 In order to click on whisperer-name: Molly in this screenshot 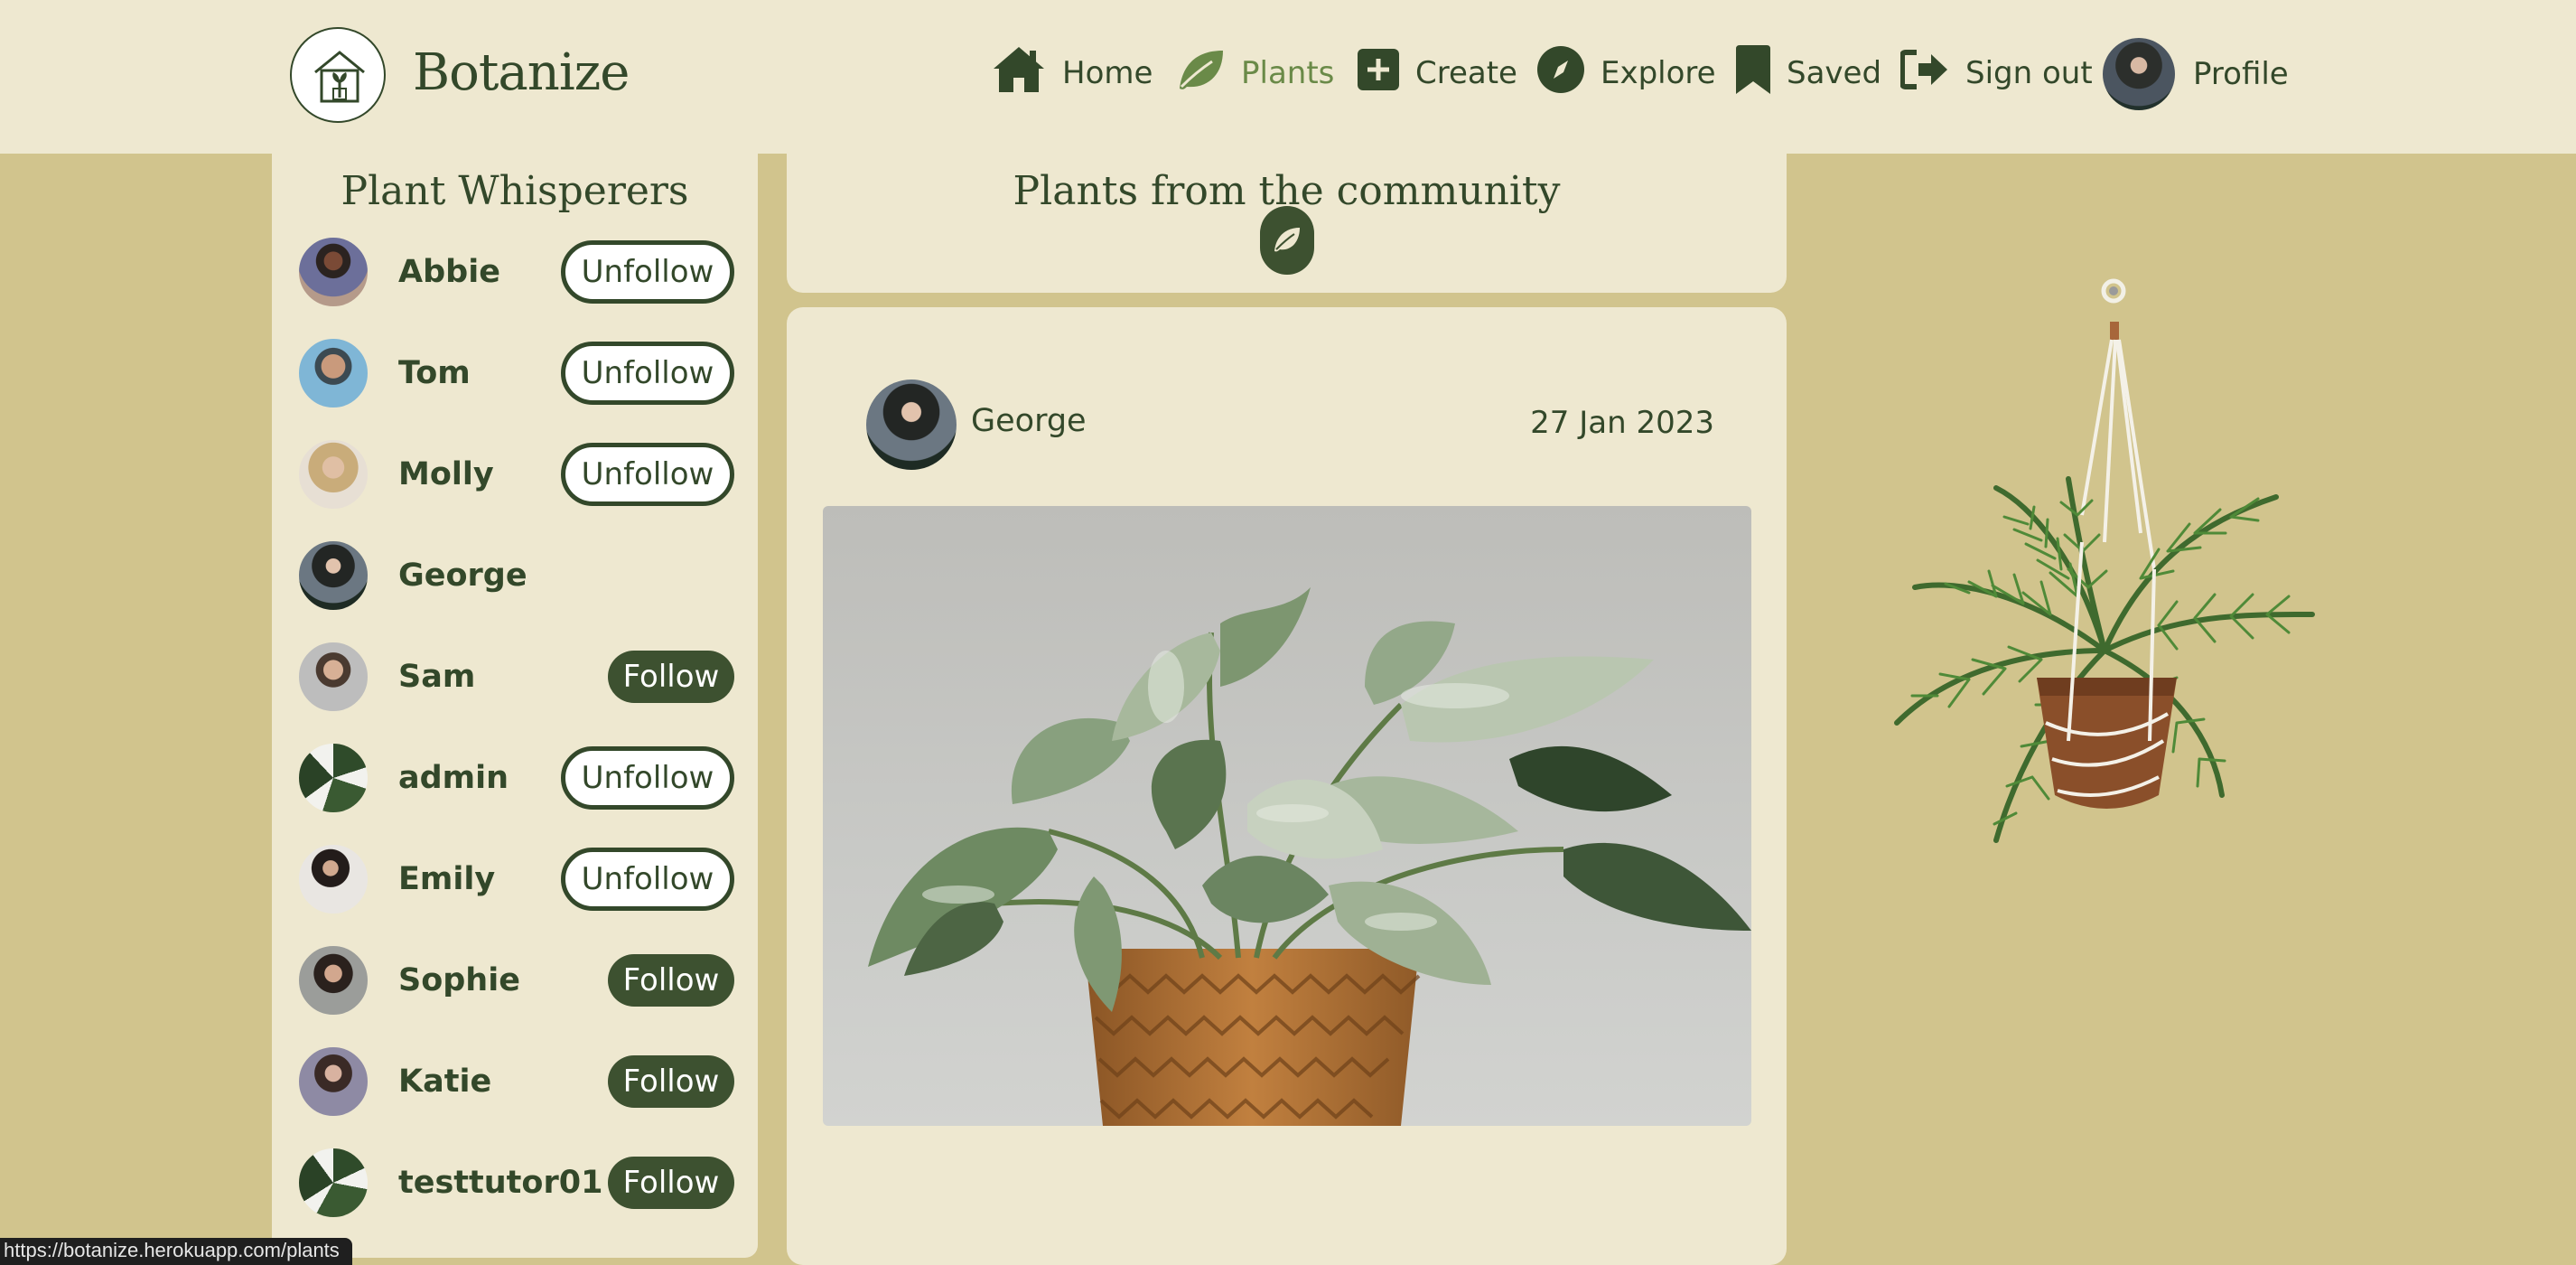, I will do `click(479, 474)`.